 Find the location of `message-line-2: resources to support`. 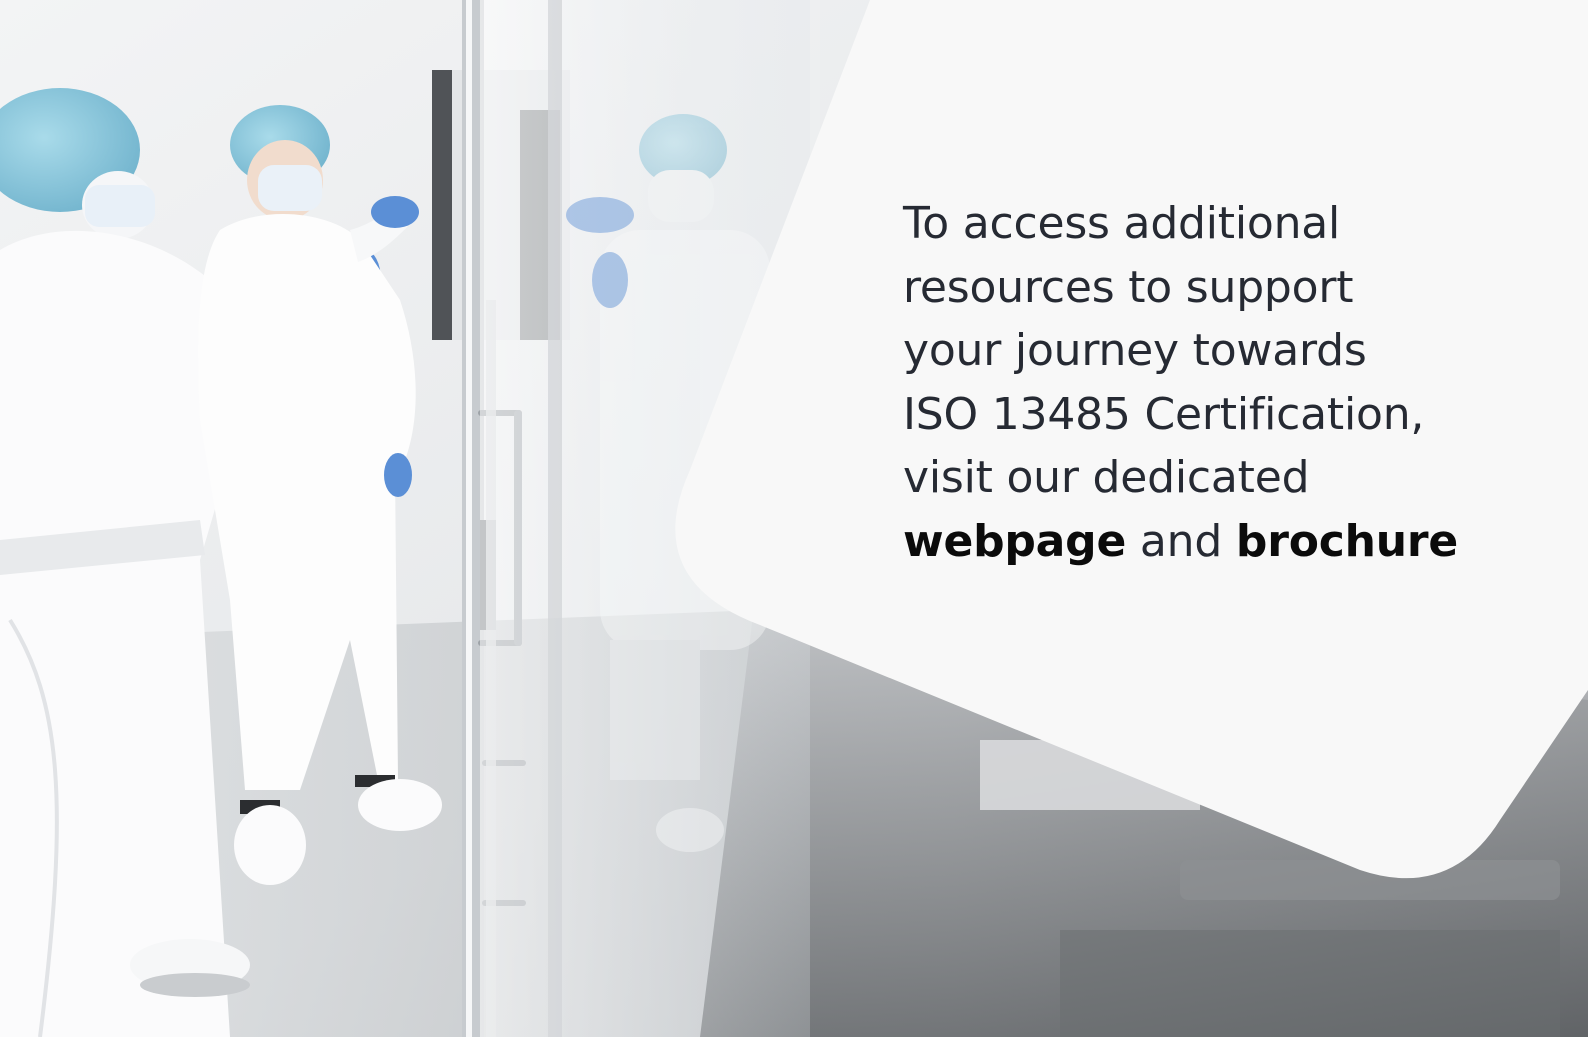

message-line-2: resources to support is located at coordinates (1128, 287).